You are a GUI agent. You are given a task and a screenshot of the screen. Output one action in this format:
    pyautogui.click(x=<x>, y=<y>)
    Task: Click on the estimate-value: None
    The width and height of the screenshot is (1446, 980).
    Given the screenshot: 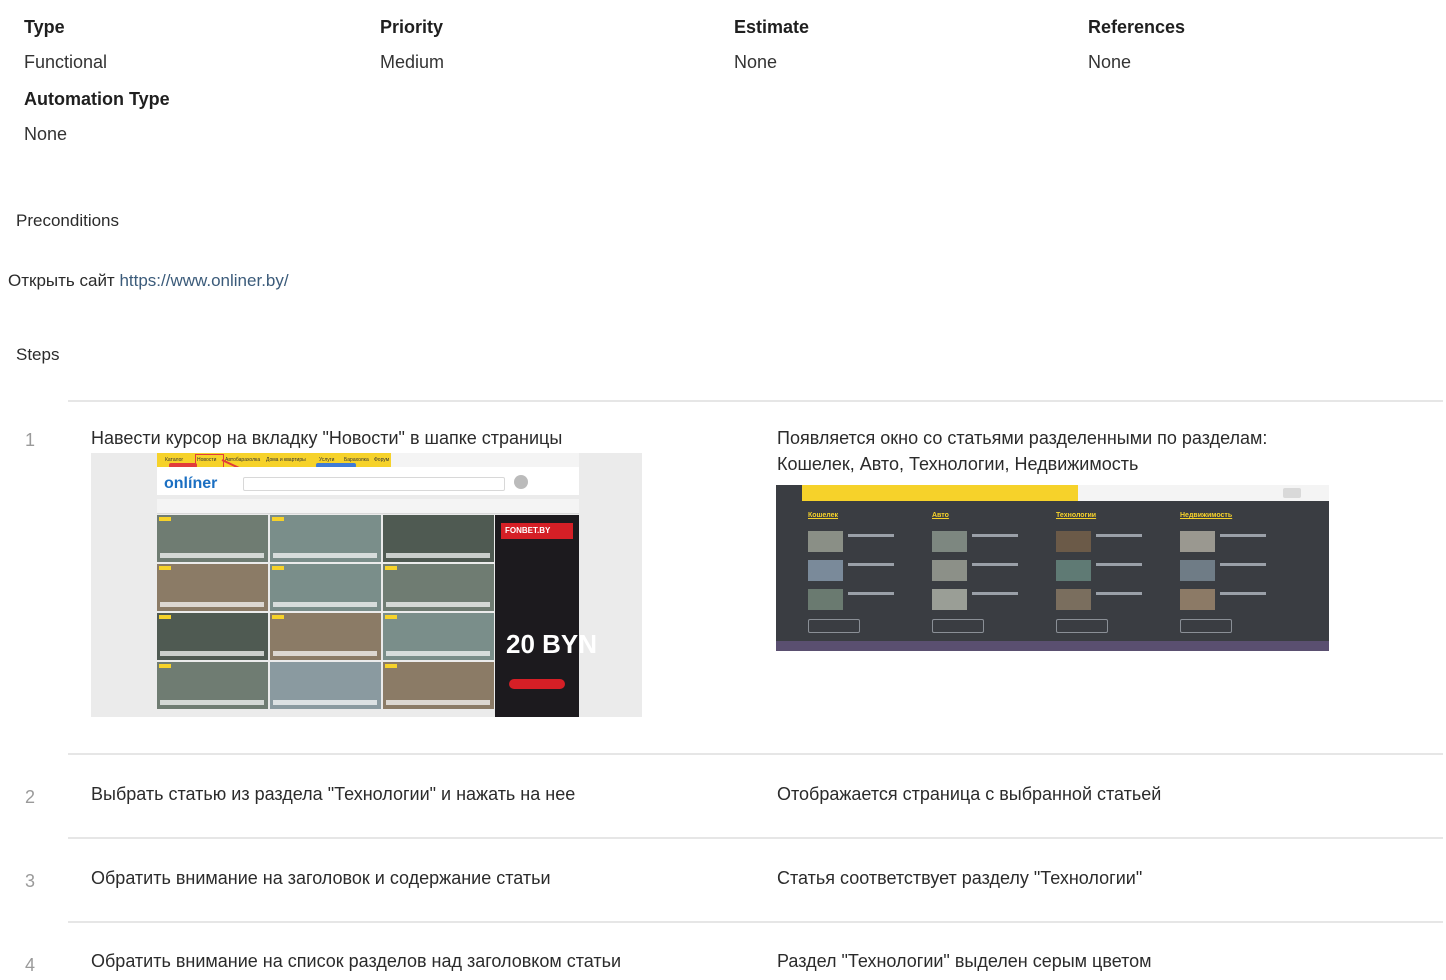 What is the action you would take?
    pyautogui.click(x=756, y=62)
    